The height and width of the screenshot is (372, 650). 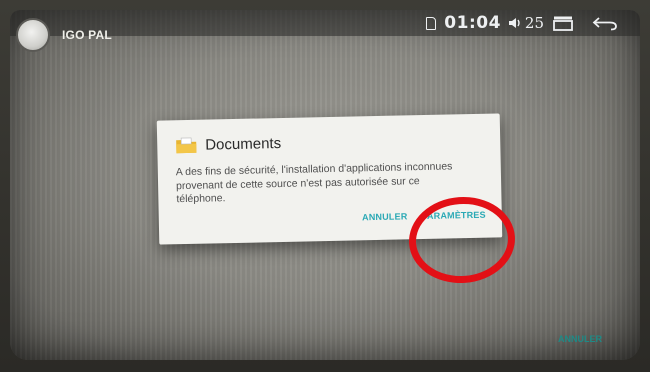 I want to click on status-time: 01:04, so click(x=472, y=23).